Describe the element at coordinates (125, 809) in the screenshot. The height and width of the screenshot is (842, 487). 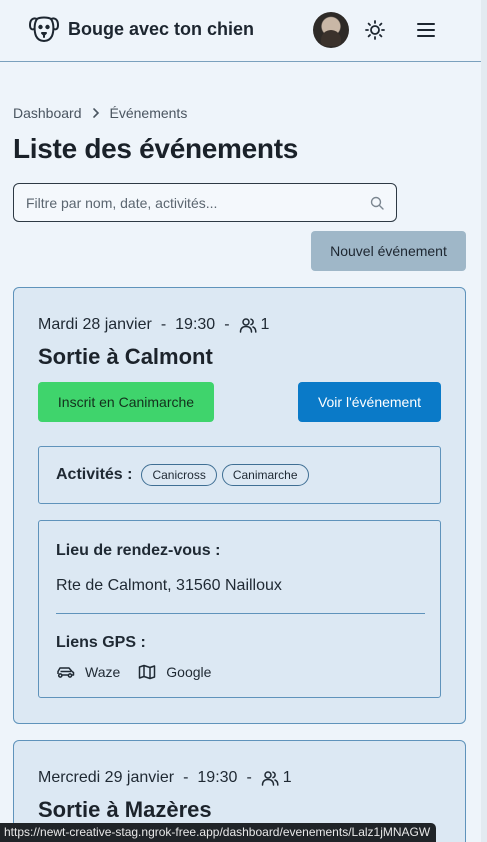
I see `event-title: Sortie à Mazères` at that location.